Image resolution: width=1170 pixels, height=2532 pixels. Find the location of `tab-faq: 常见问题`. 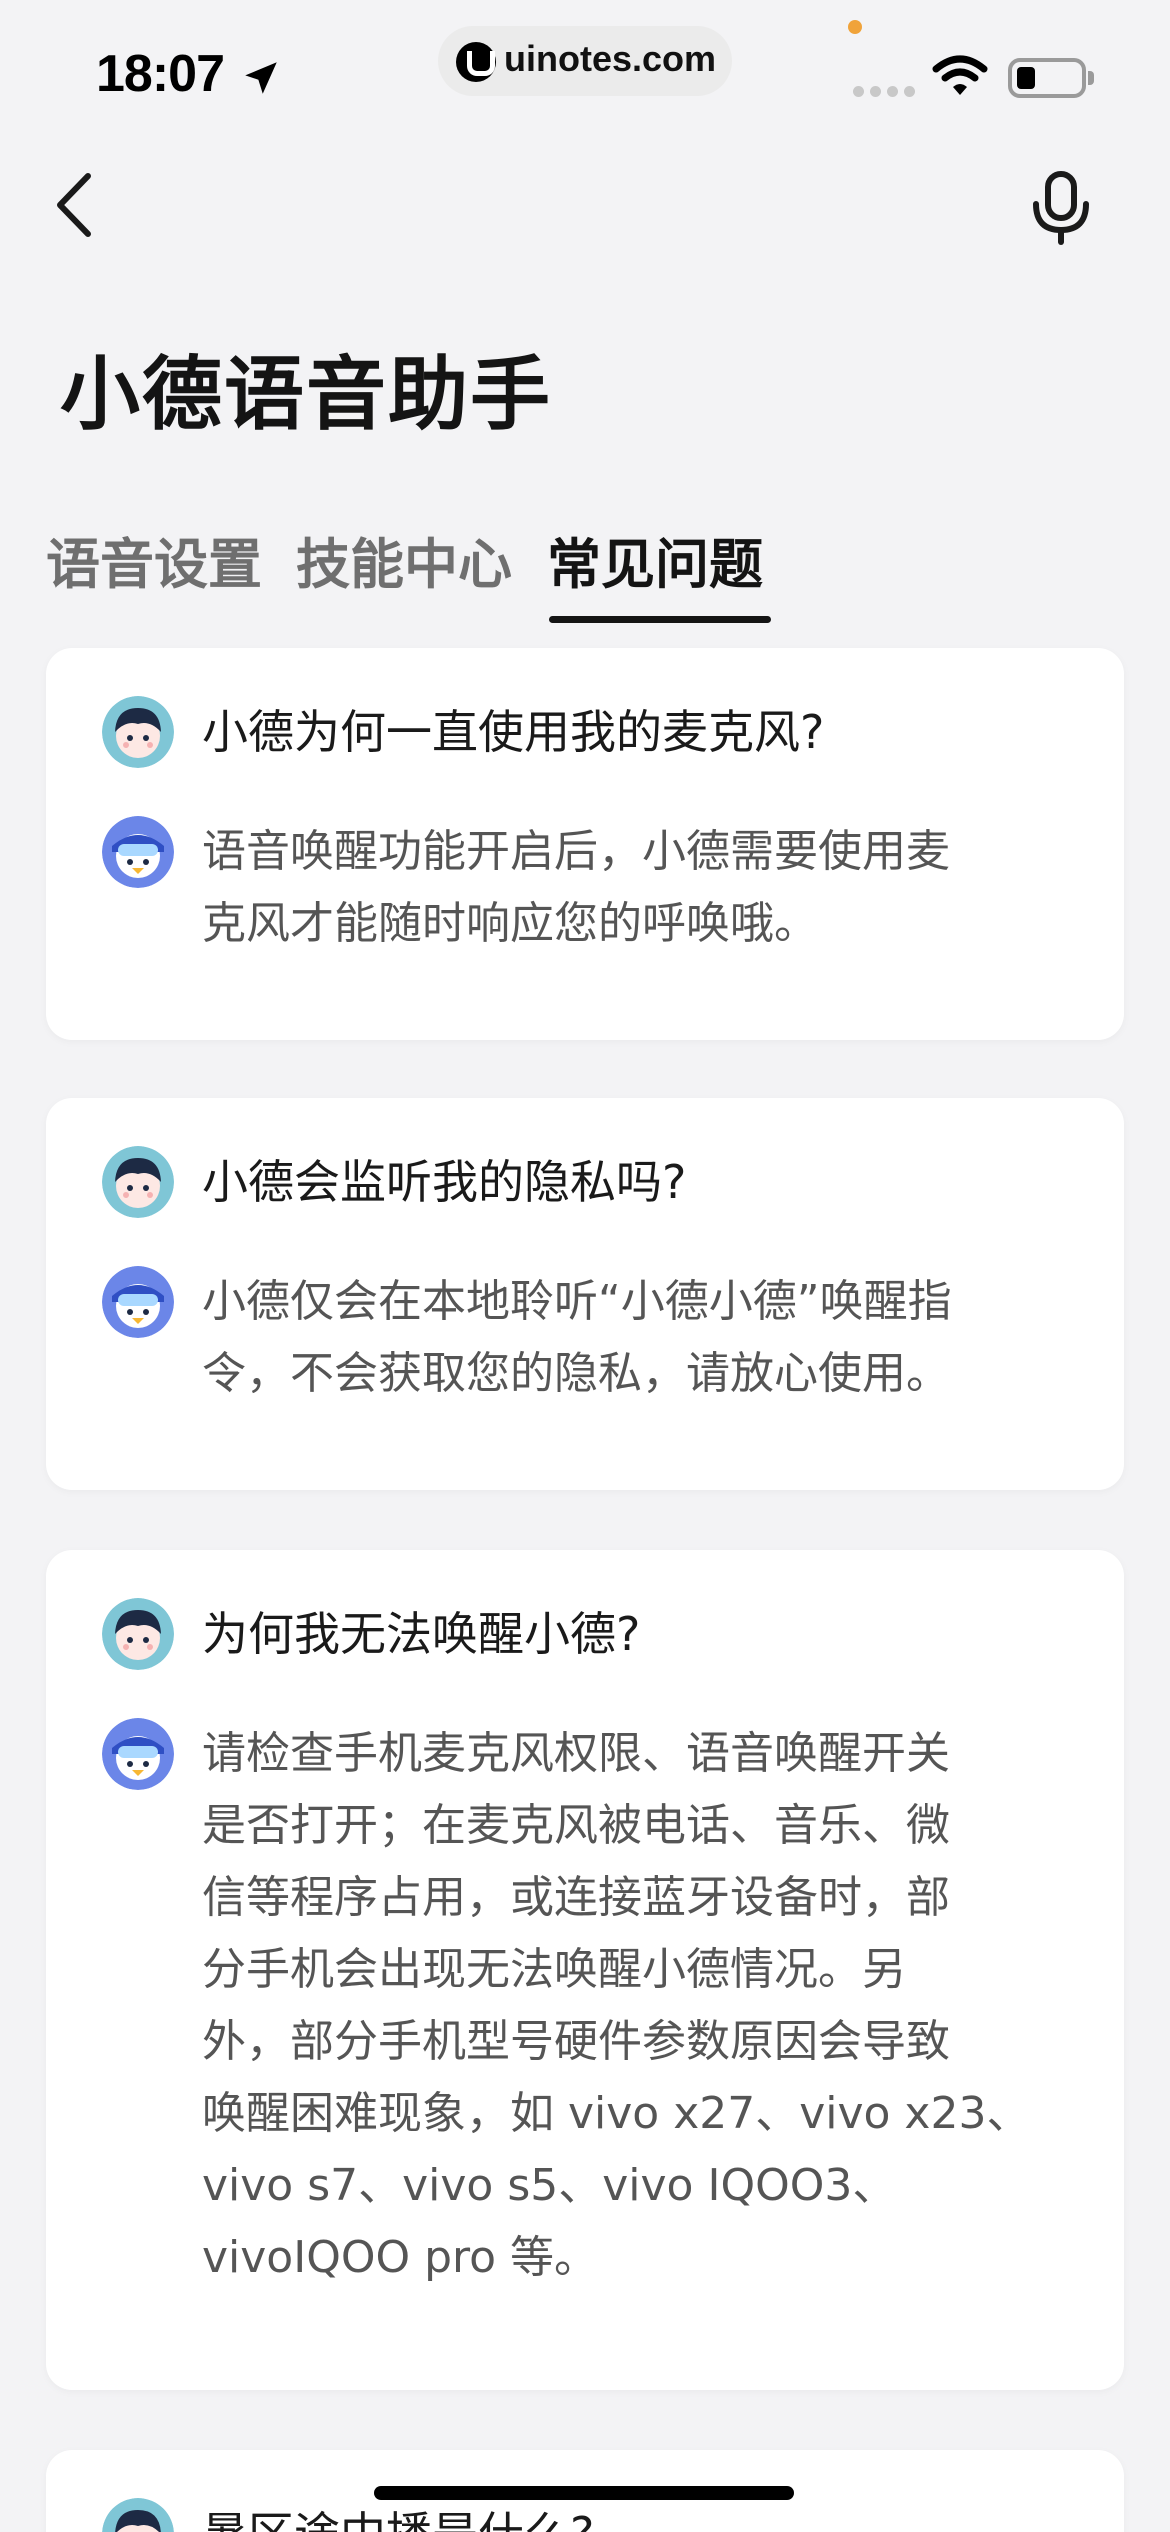

tab-faq: 常见问题 is located at coordinates (655, 559).